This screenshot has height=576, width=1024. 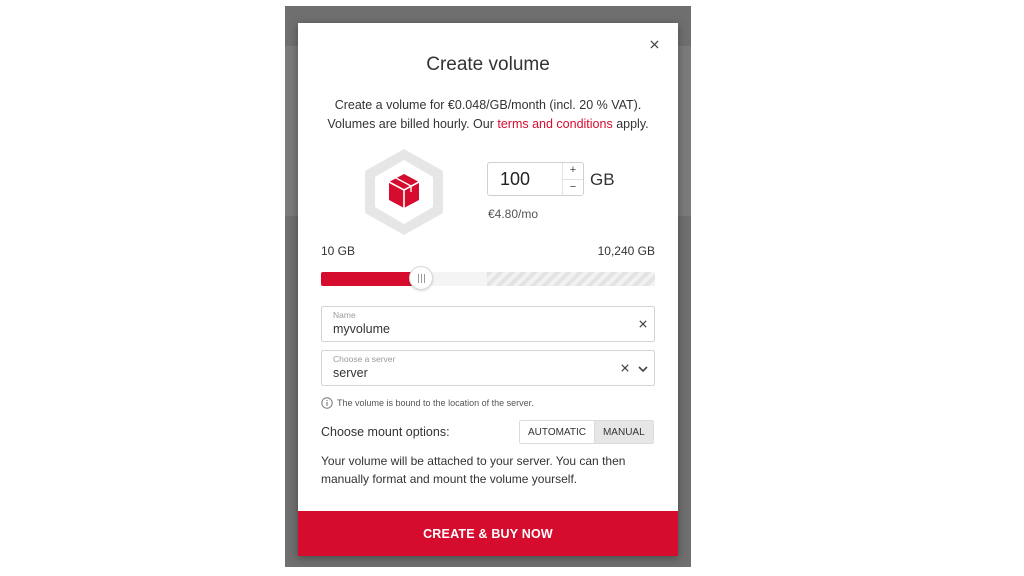 What do you see at coordinates (412, 124) in the screenshot?
I see `intro-text: Volumes are billed hourly. Our` at bounding box center [412, 124].